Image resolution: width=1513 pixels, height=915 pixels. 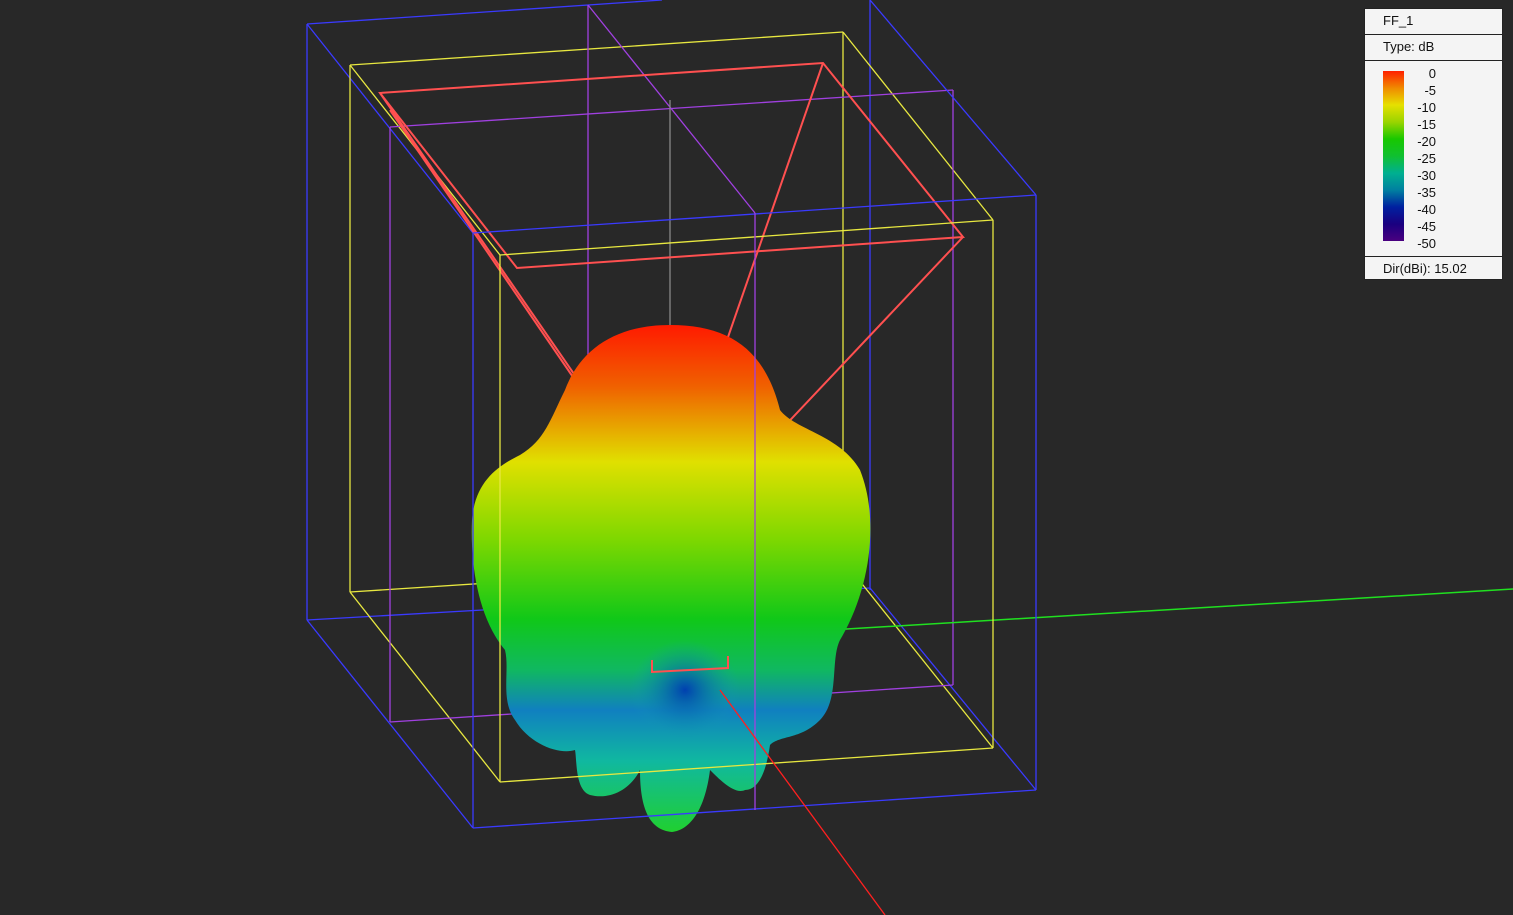 I want to click on legend-type: Type: dB, so click(x=1433, y=48).